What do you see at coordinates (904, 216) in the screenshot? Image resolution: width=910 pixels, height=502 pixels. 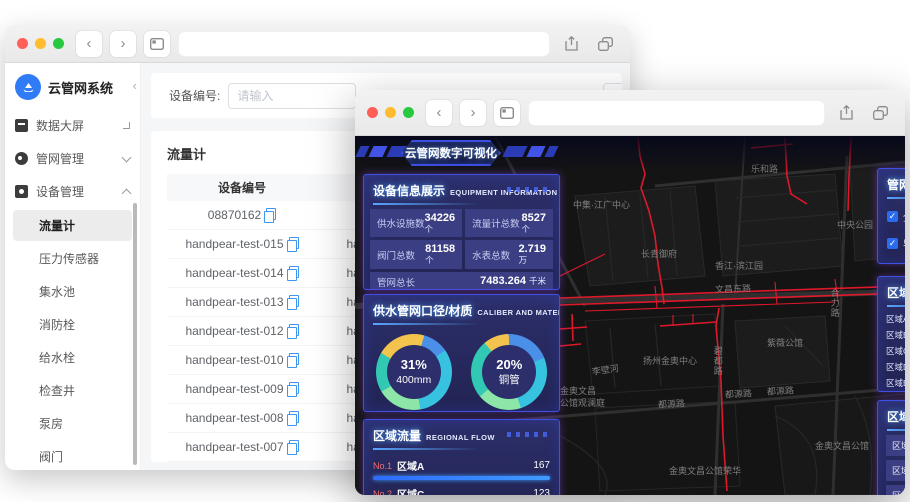 I see `checkbox-label: 全选` at bounding box center [904, 216].